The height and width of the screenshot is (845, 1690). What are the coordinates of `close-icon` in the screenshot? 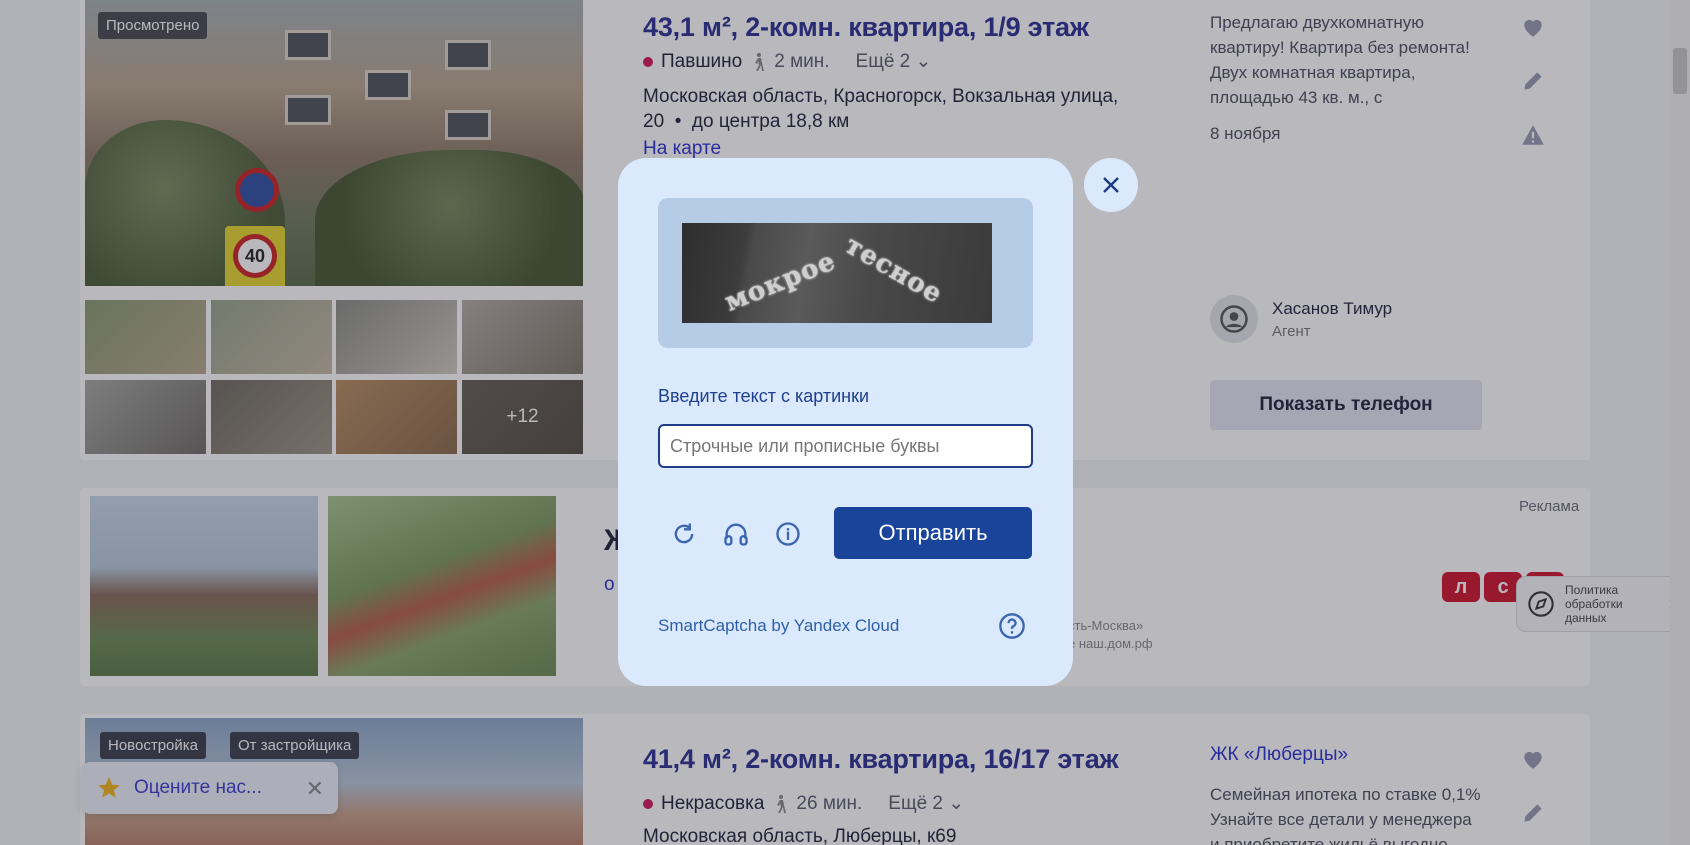 It's located at (1111, 185).